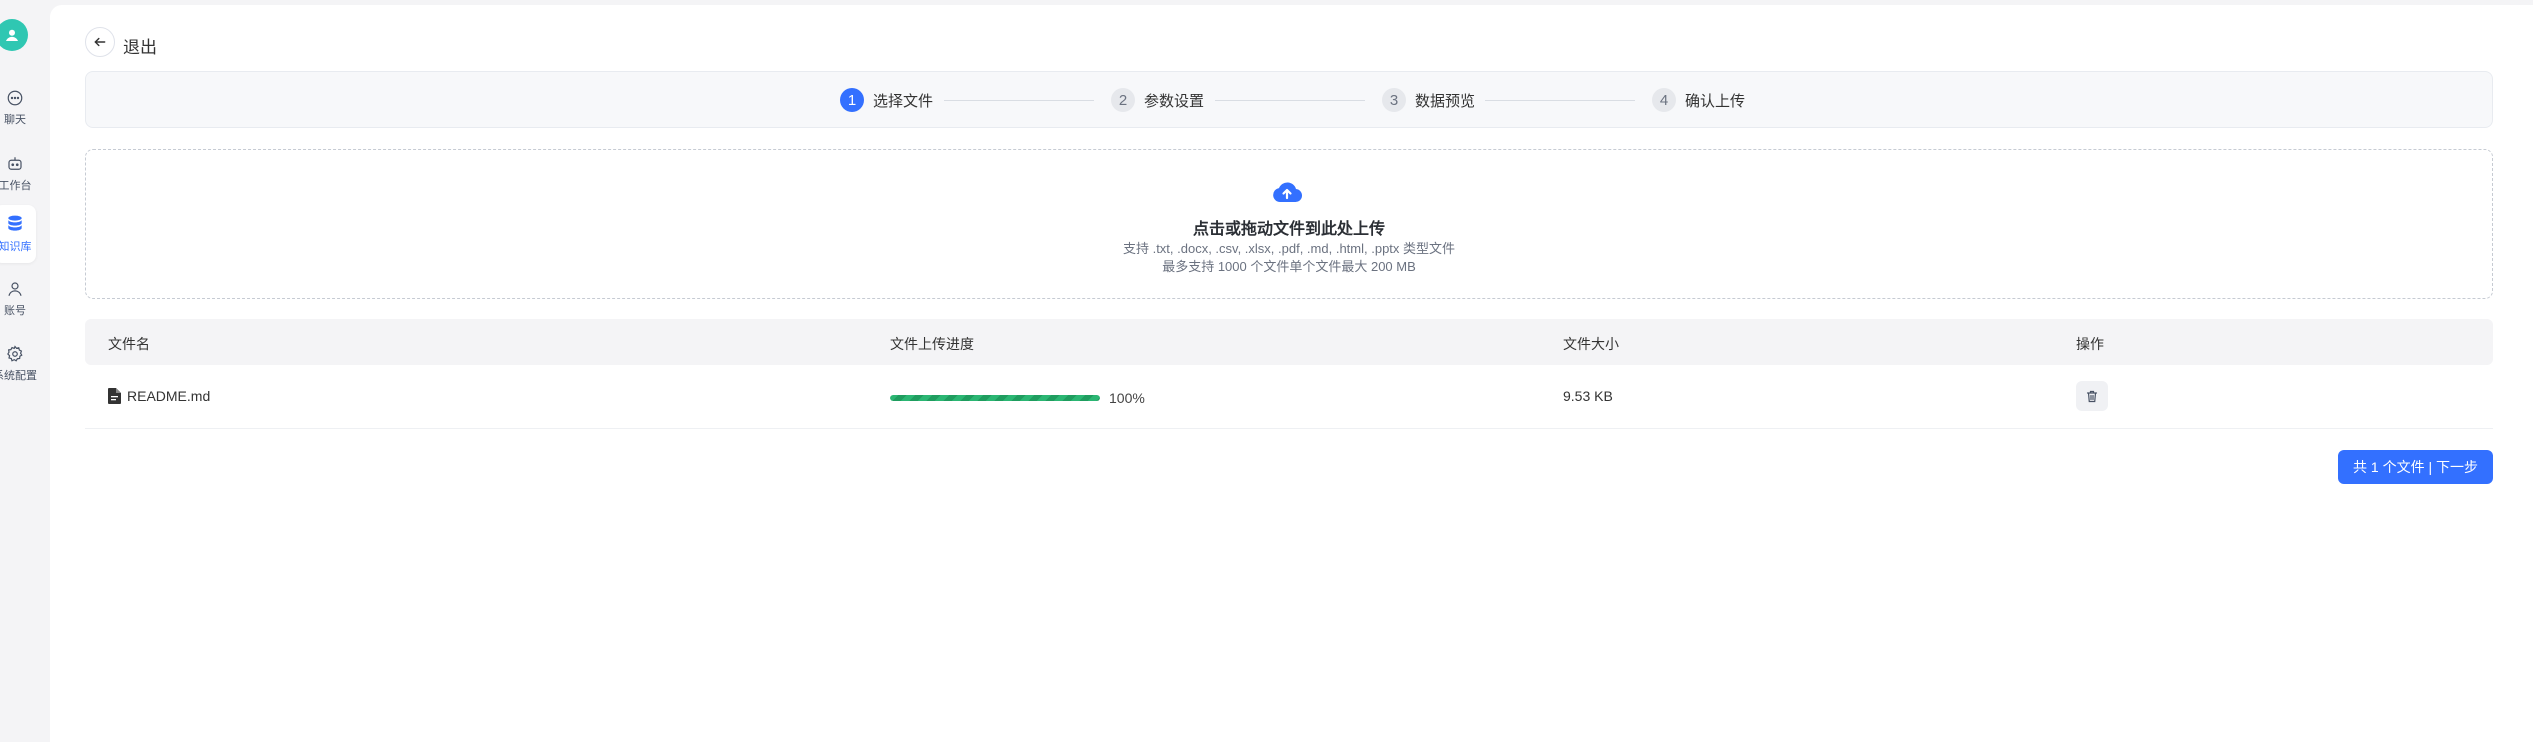  What do you see at coordinates (15, 98) in the screenshot?
I see `chat-icon` at bounding box center [15, 98].